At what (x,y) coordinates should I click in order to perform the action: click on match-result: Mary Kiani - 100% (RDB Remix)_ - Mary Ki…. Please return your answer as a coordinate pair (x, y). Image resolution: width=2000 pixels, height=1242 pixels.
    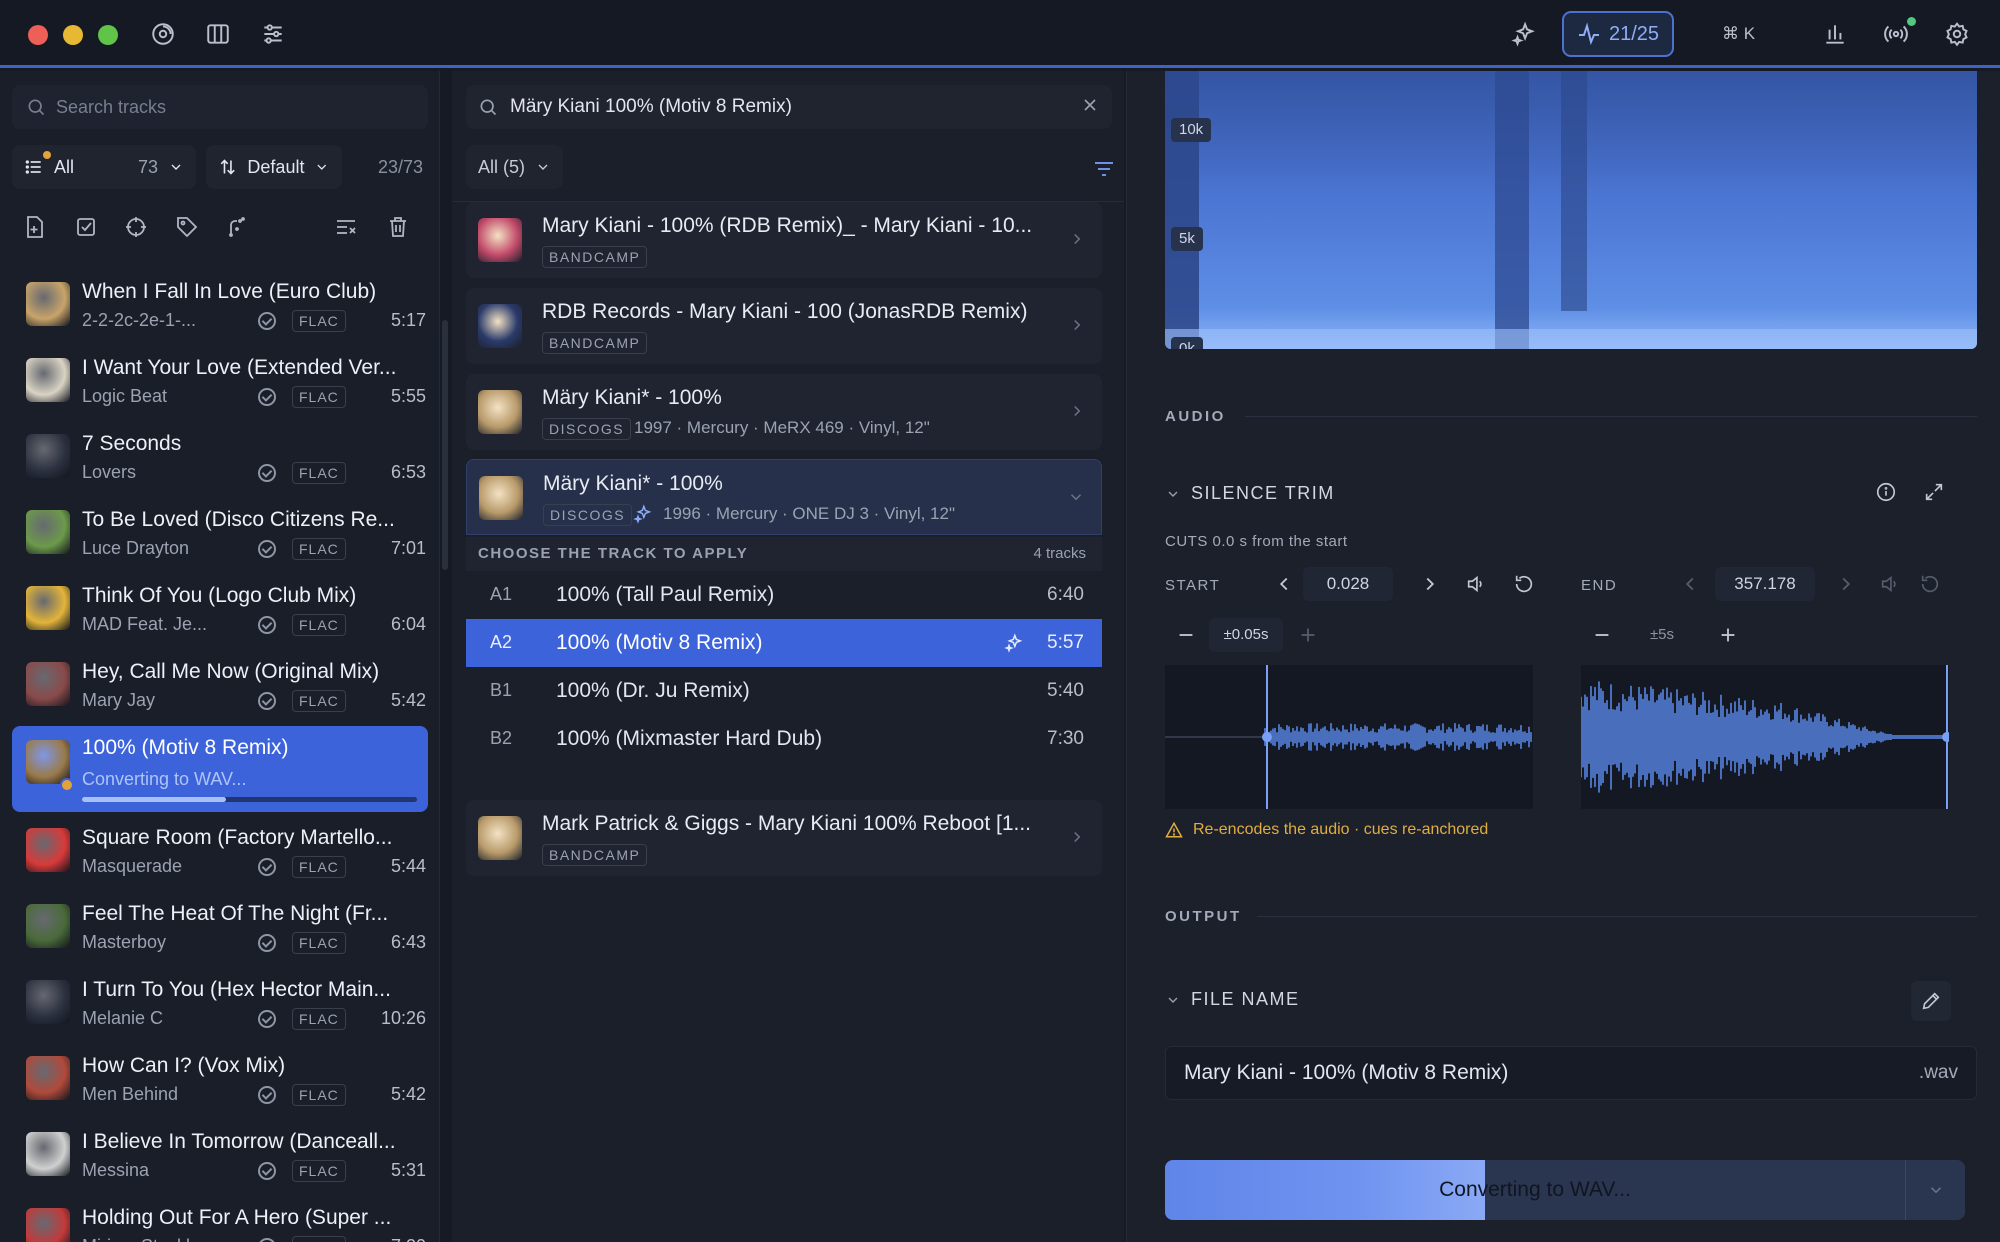
    Looking at the image, I should click on (784, 240).